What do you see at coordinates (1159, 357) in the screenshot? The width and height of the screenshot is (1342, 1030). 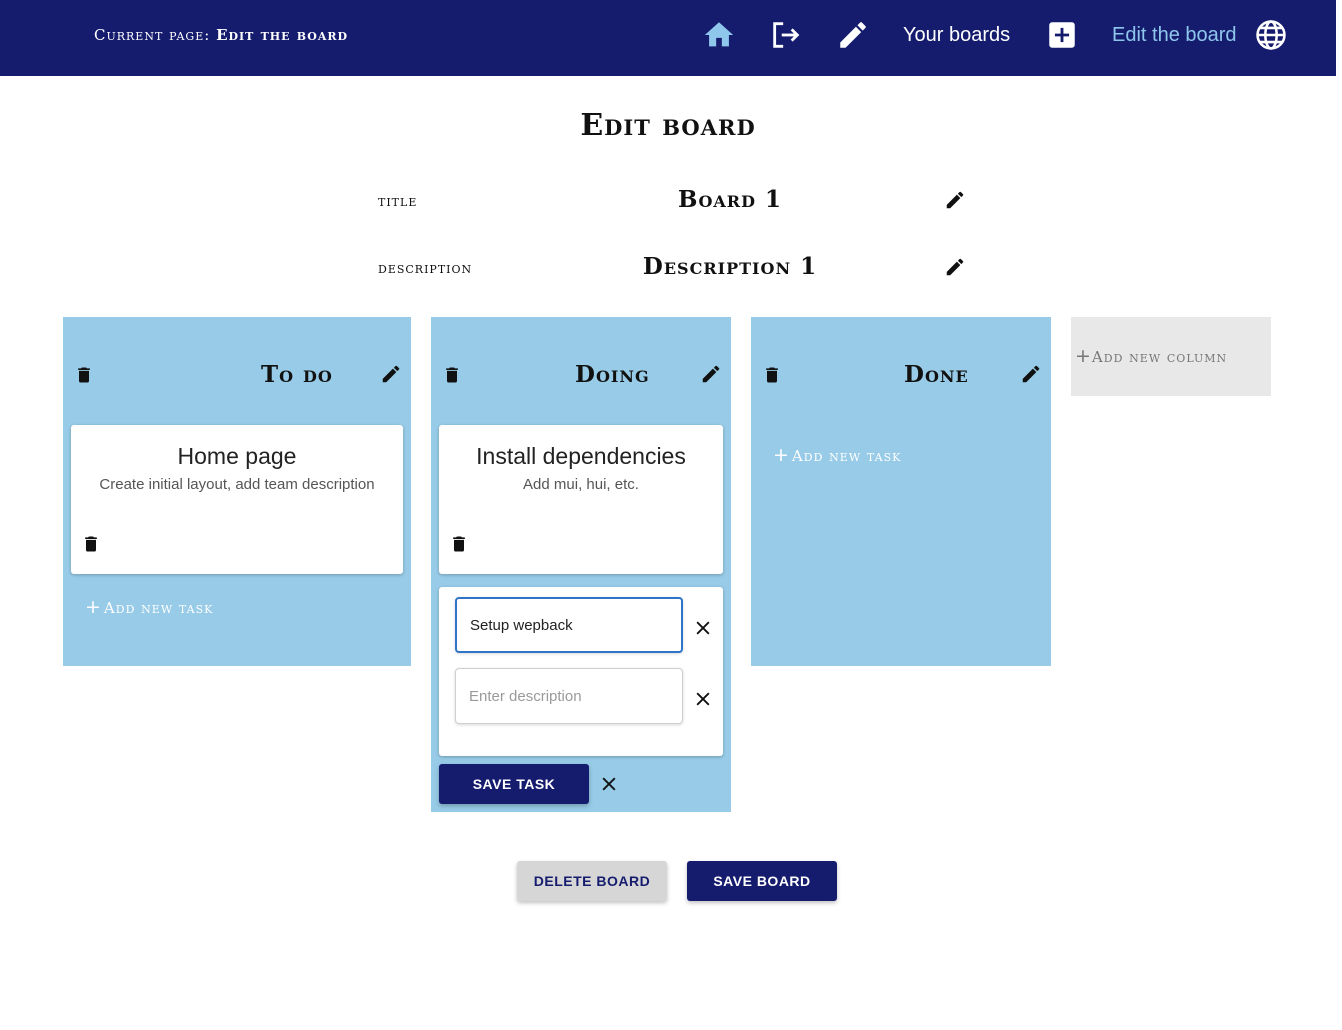 I see `add-column-label: Add new column` at bounding box center [1159, 357].